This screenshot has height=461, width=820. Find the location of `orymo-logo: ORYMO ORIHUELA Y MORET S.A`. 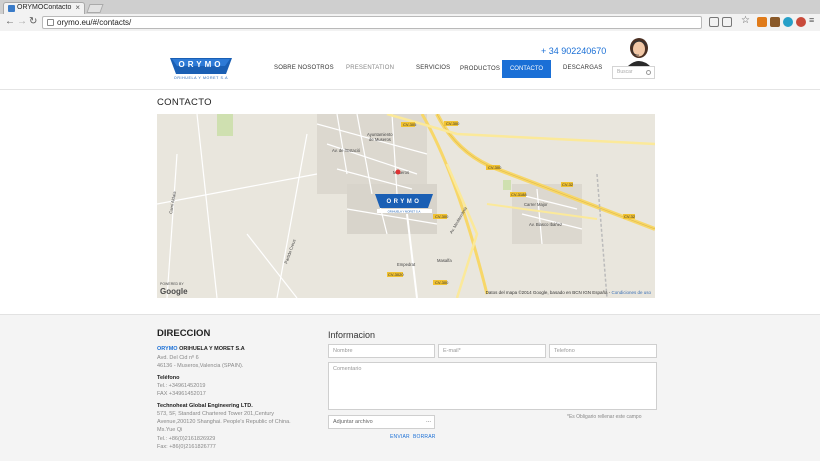

orymo-logo: ORYMO ORIHUELA Y MORET S.A is located at coordinates (201, 67).